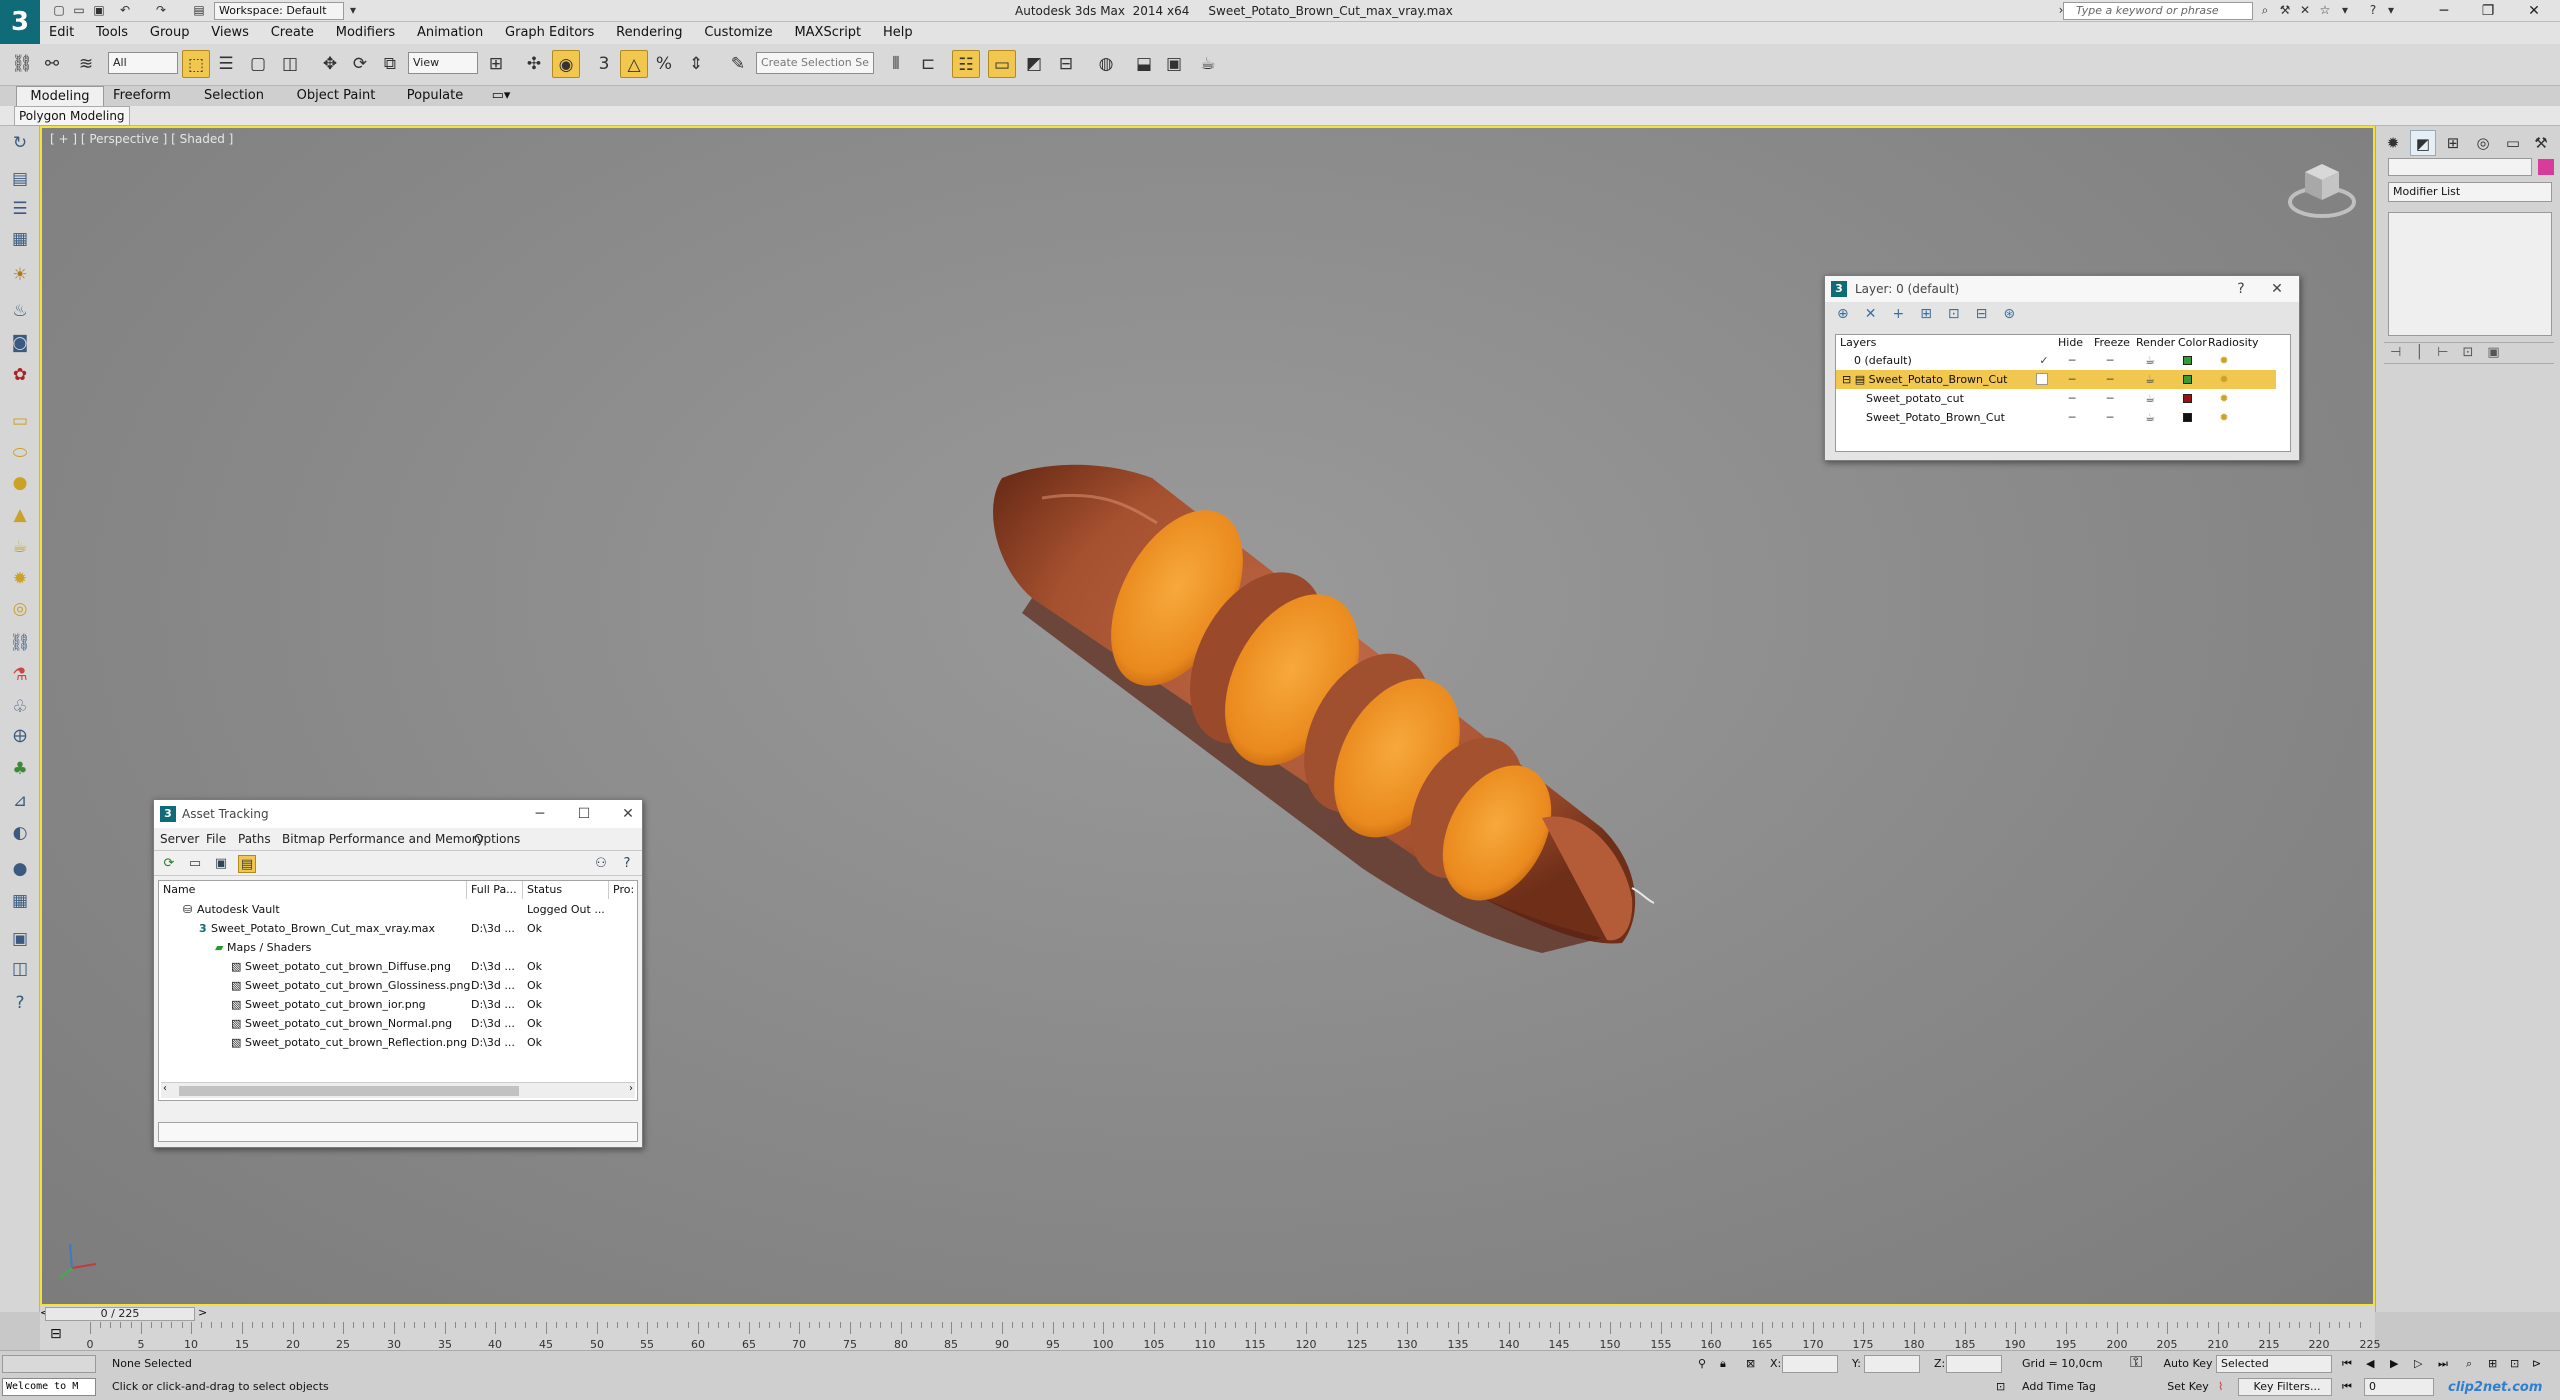  Describe the element at coordinates (2399, 1387) in the screenshot. I see `current-frame-field: 0` at that location.